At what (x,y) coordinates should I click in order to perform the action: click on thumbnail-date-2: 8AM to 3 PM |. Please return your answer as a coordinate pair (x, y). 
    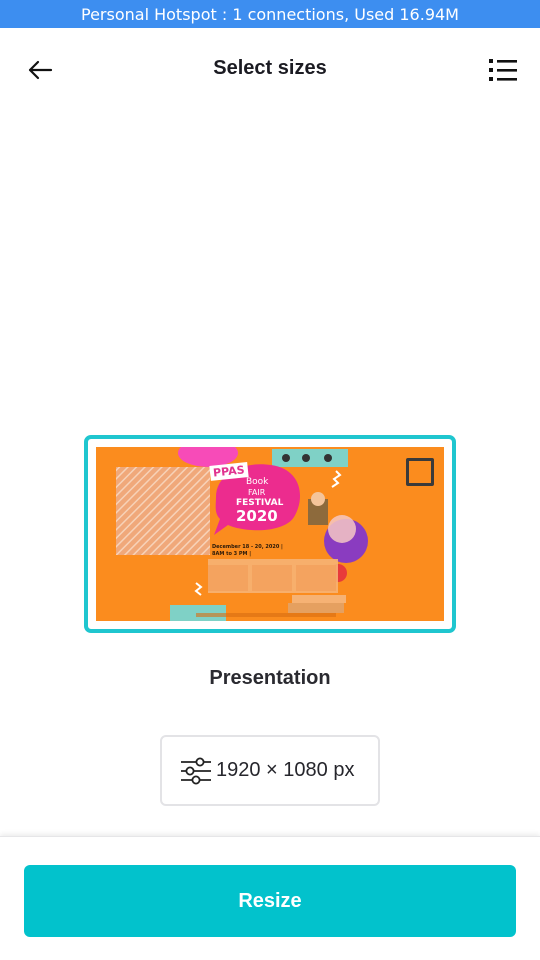
    Looking at the image, I should click on (232, 554).